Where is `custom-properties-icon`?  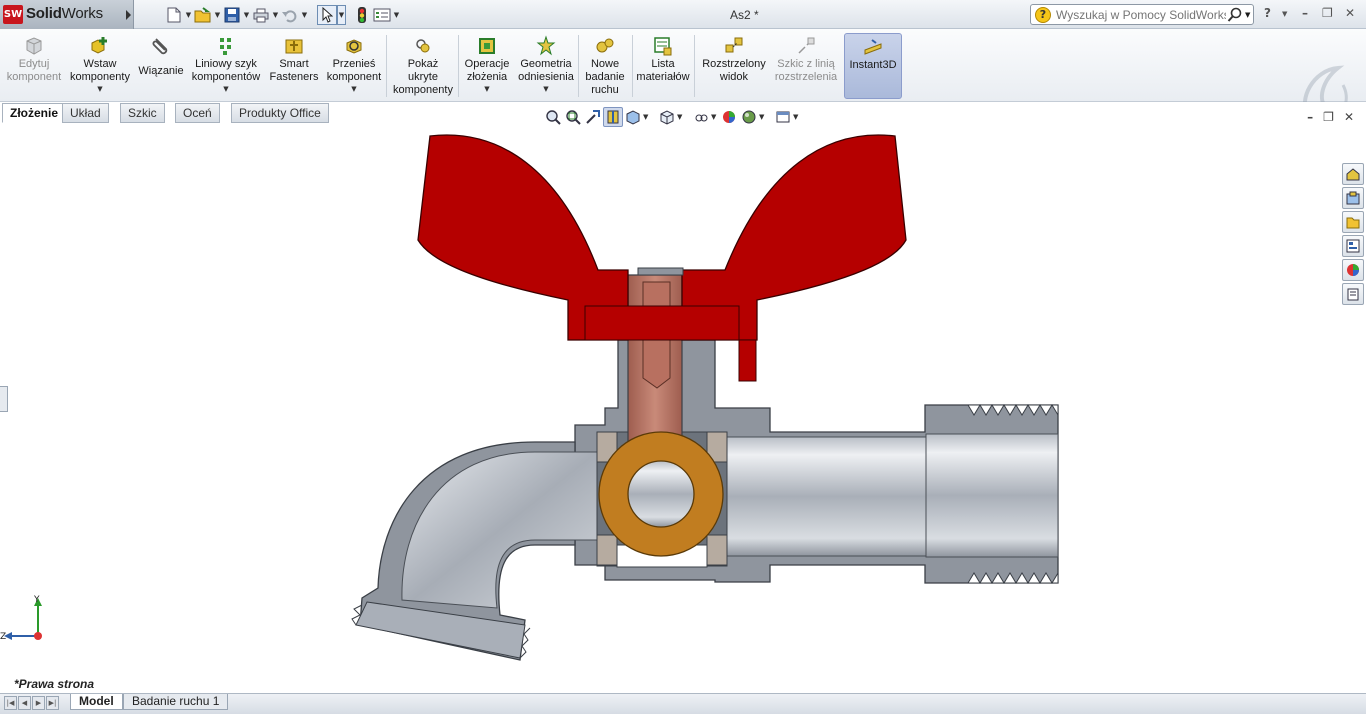
custom-properties-icon is located at coordinates (1353, 294).